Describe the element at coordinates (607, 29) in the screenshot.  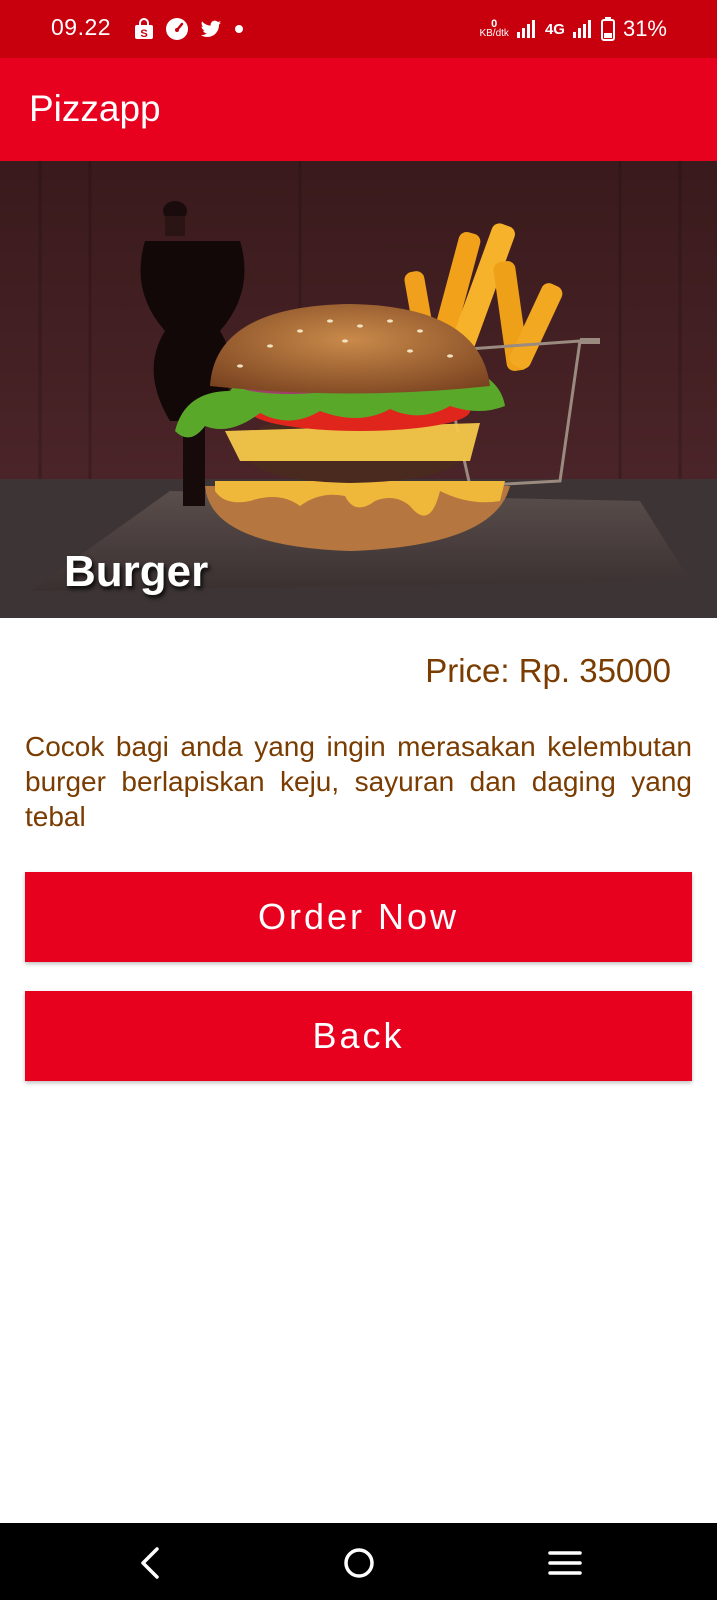
I see `battery-icon` at that location.